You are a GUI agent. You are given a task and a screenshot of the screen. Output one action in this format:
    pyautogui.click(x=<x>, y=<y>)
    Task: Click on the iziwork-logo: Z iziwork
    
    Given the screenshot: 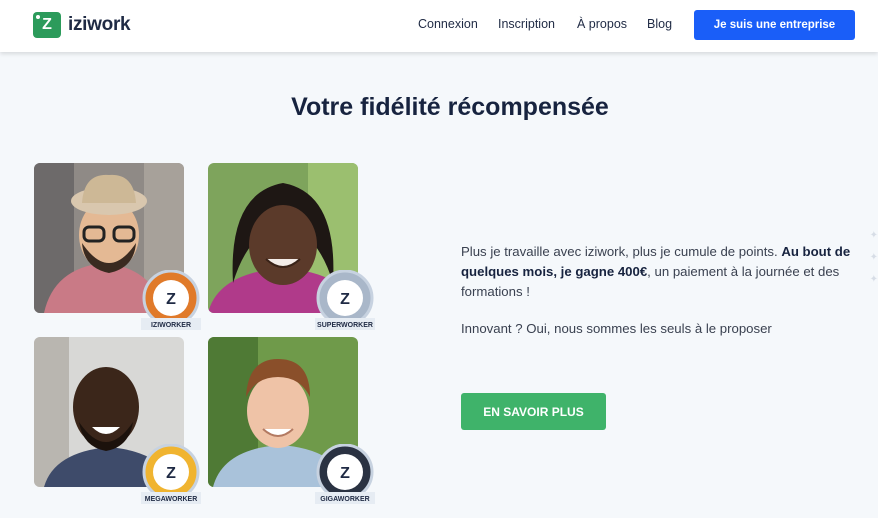 What is the action you would take?
    pyautogui.click(x=82, y=25)
    